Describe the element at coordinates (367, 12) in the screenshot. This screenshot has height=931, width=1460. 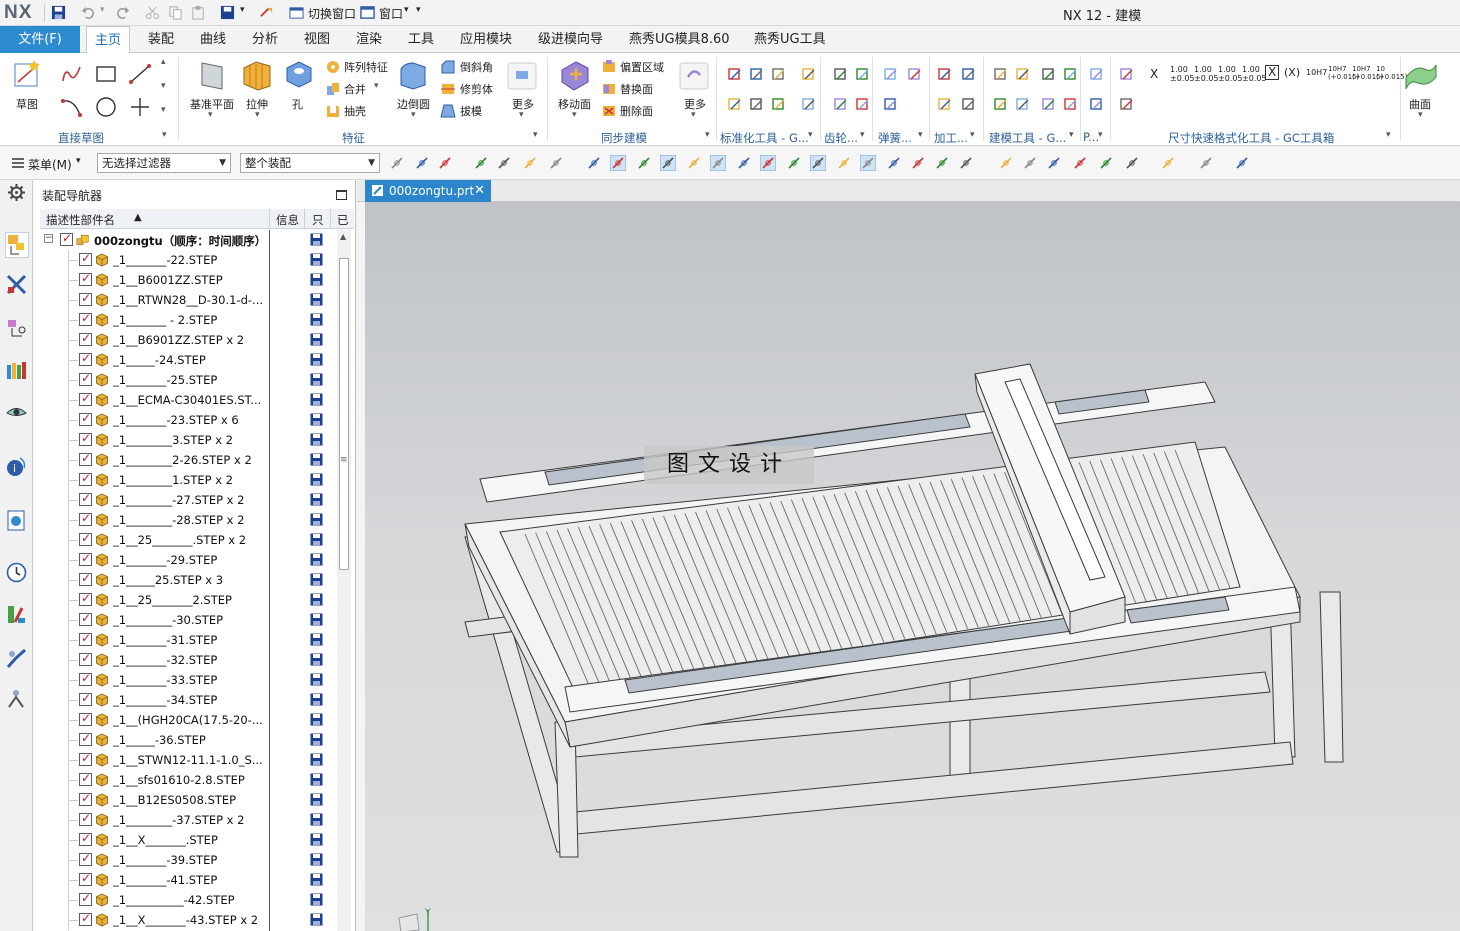
I see `window-icon` at that location.